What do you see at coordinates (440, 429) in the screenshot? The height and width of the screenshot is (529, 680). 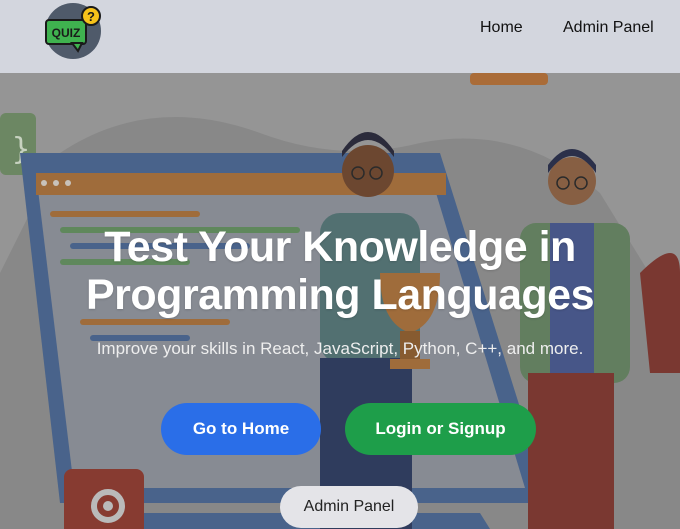 I see `login-signup-button: Login or Signup` at bounding box center [440, 429].